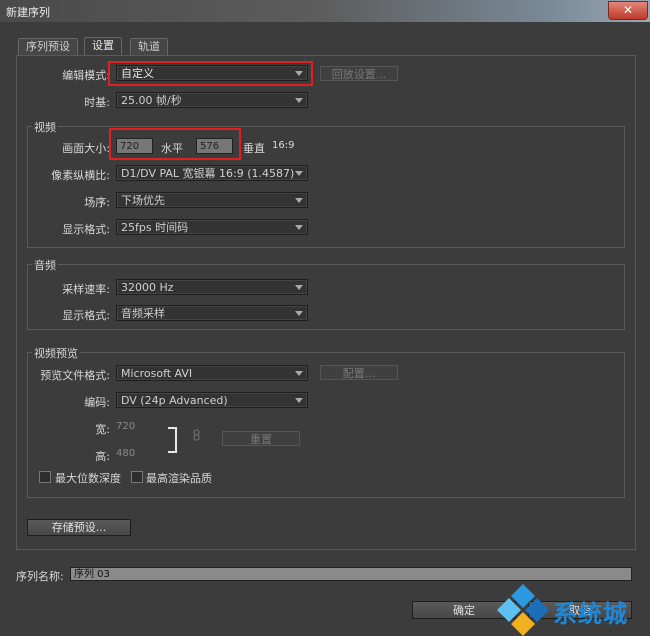 This screenshot has height=636, width=650. I want to click on video-preview-group-label: 视频预览, so click(56, 353).